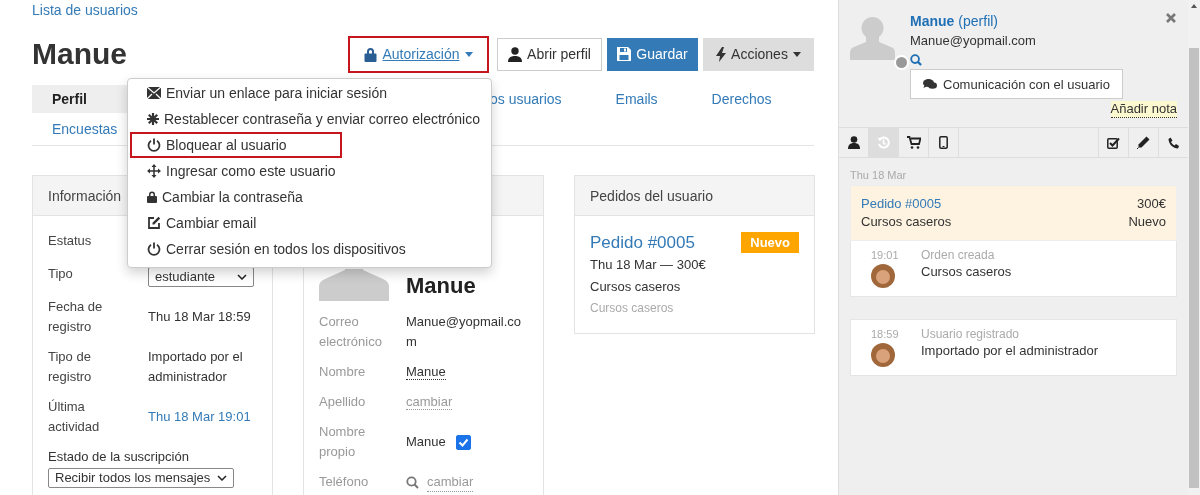  Describe the element at coordinates (441, 286) in the screenshot. I see `contact-name: Manue` at that location.